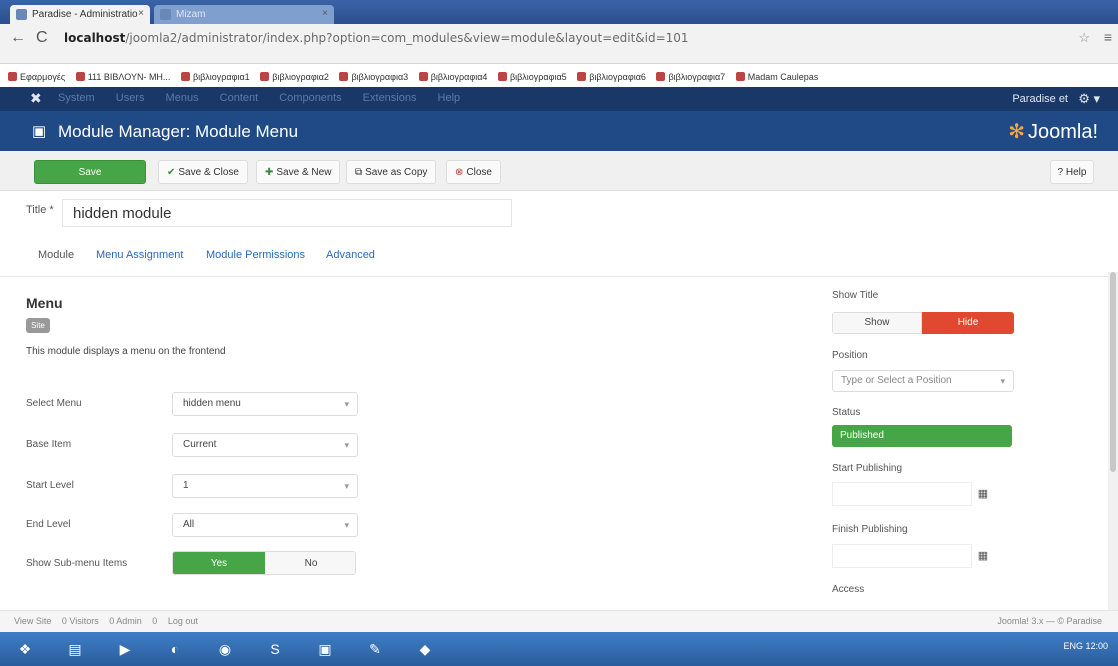 Image resolution: width=1118 pixels, height=666 pixels. I want to click on title-input: hidden module, so click(287, 213).